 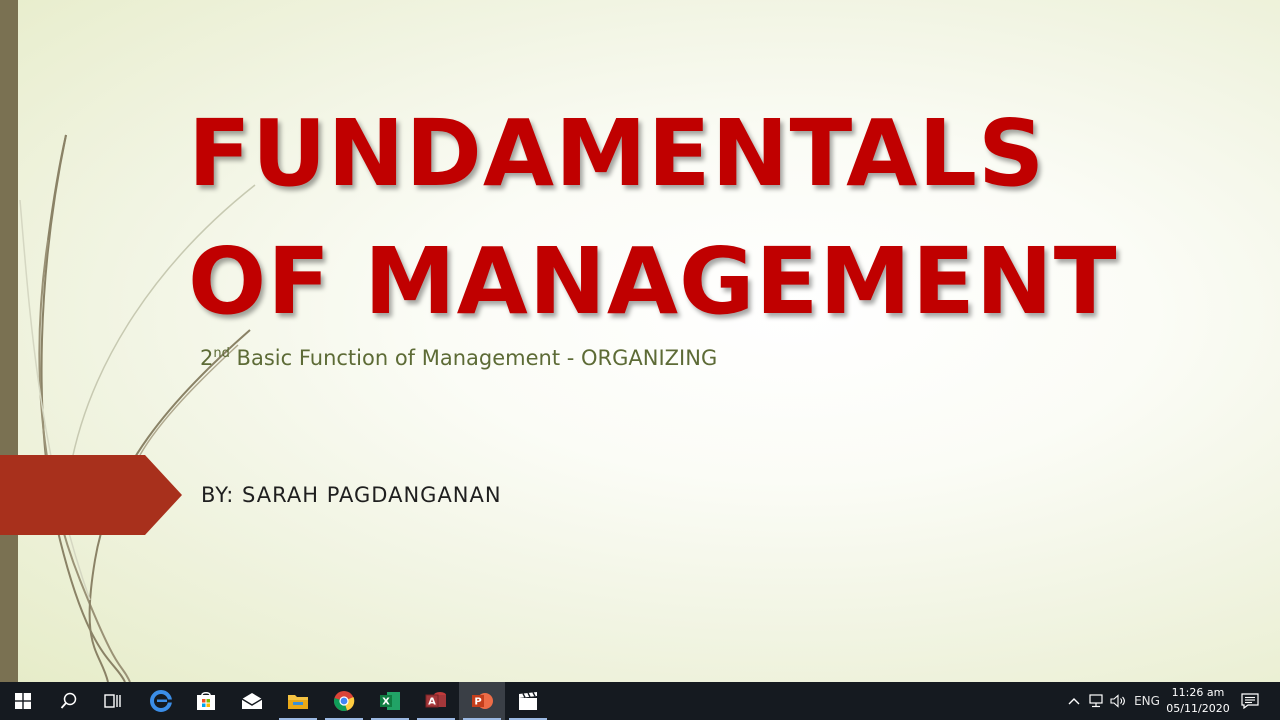 I want to click on action-center-icon, so click(x=1250, y=701).